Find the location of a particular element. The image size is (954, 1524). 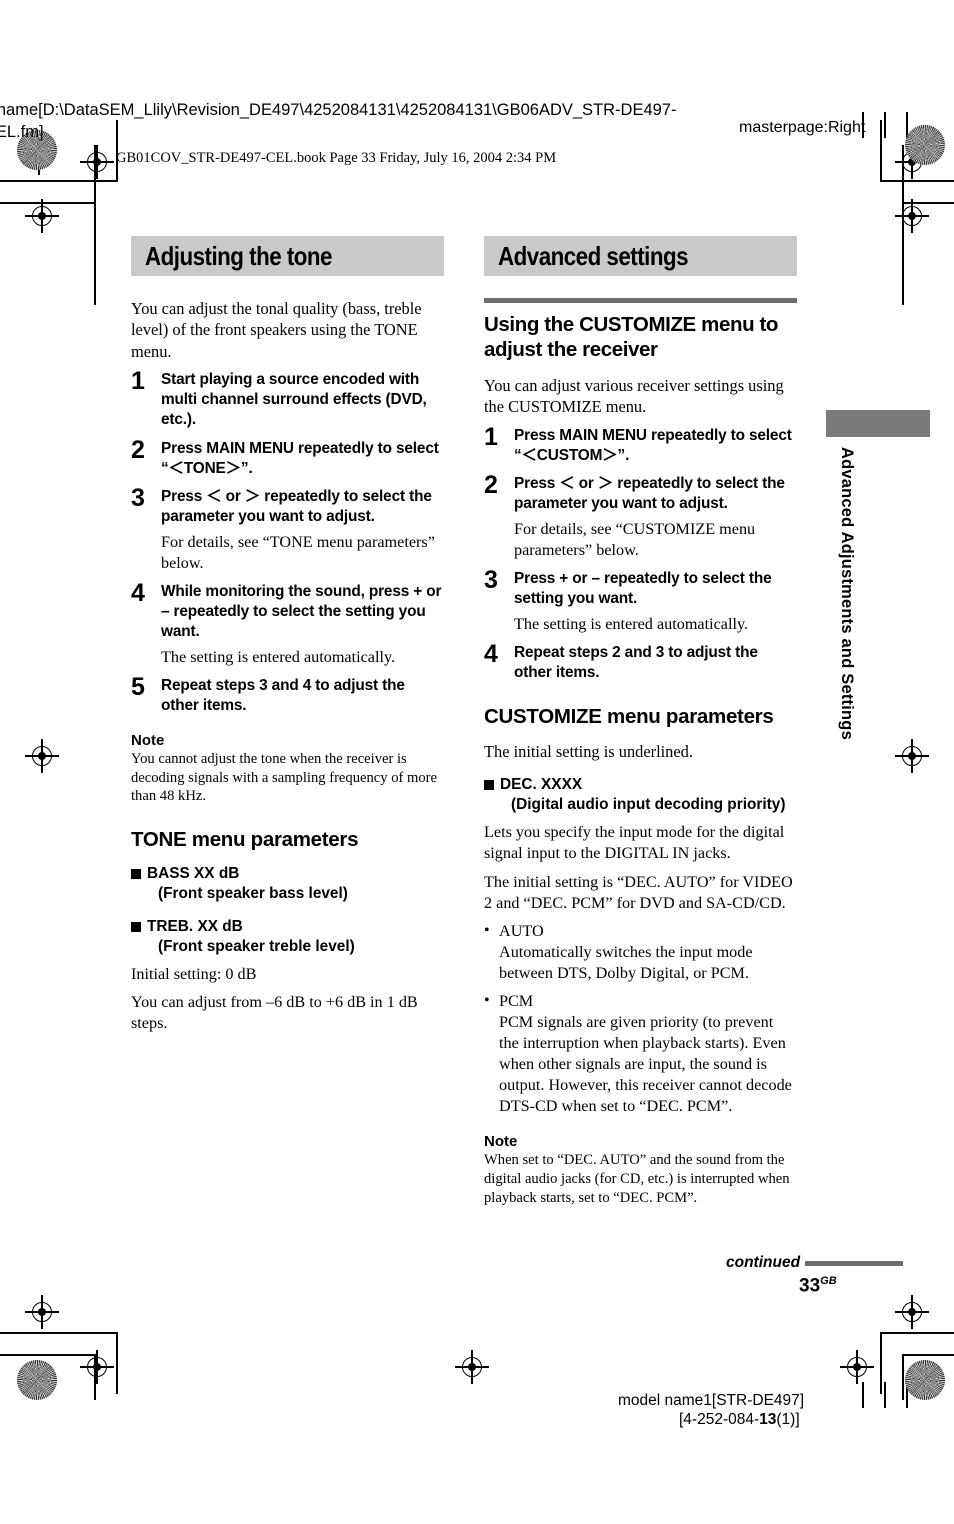

section-heading-adjusting-the-tone: Adjusting the tone is located at coordinates (287, 256).